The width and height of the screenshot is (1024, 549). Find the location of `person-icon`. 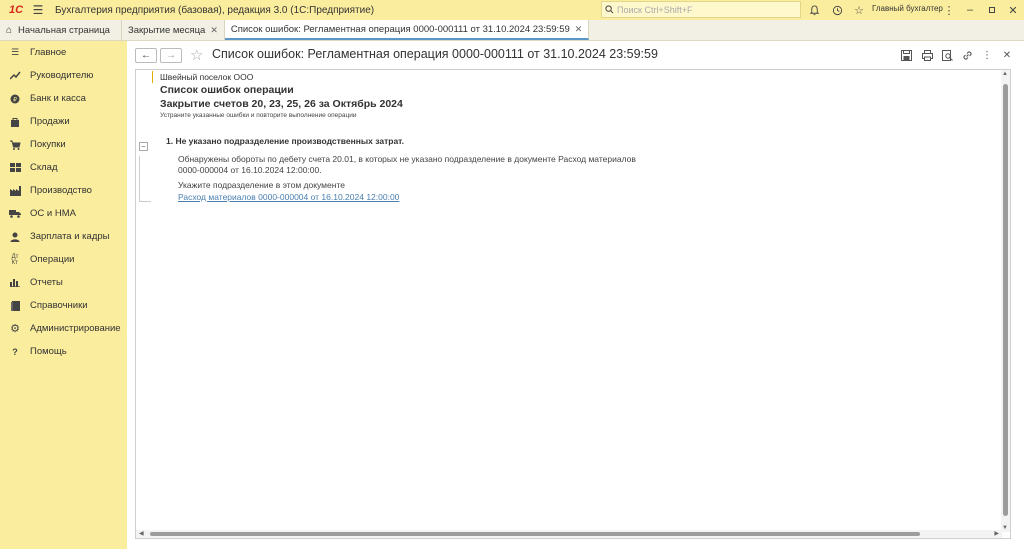

person-icon is located at coordinates (15, 237).